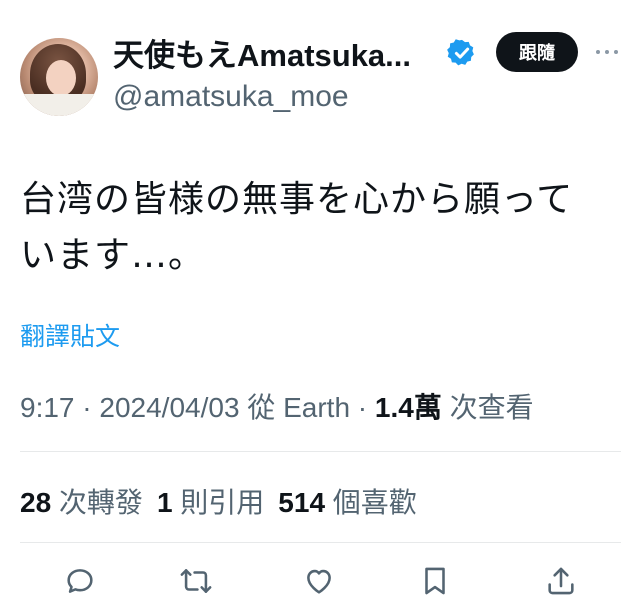  What do you see at coordinates (80, 581) in the screenshot?
I see `reply-icon` at bounding box center [80, 581].